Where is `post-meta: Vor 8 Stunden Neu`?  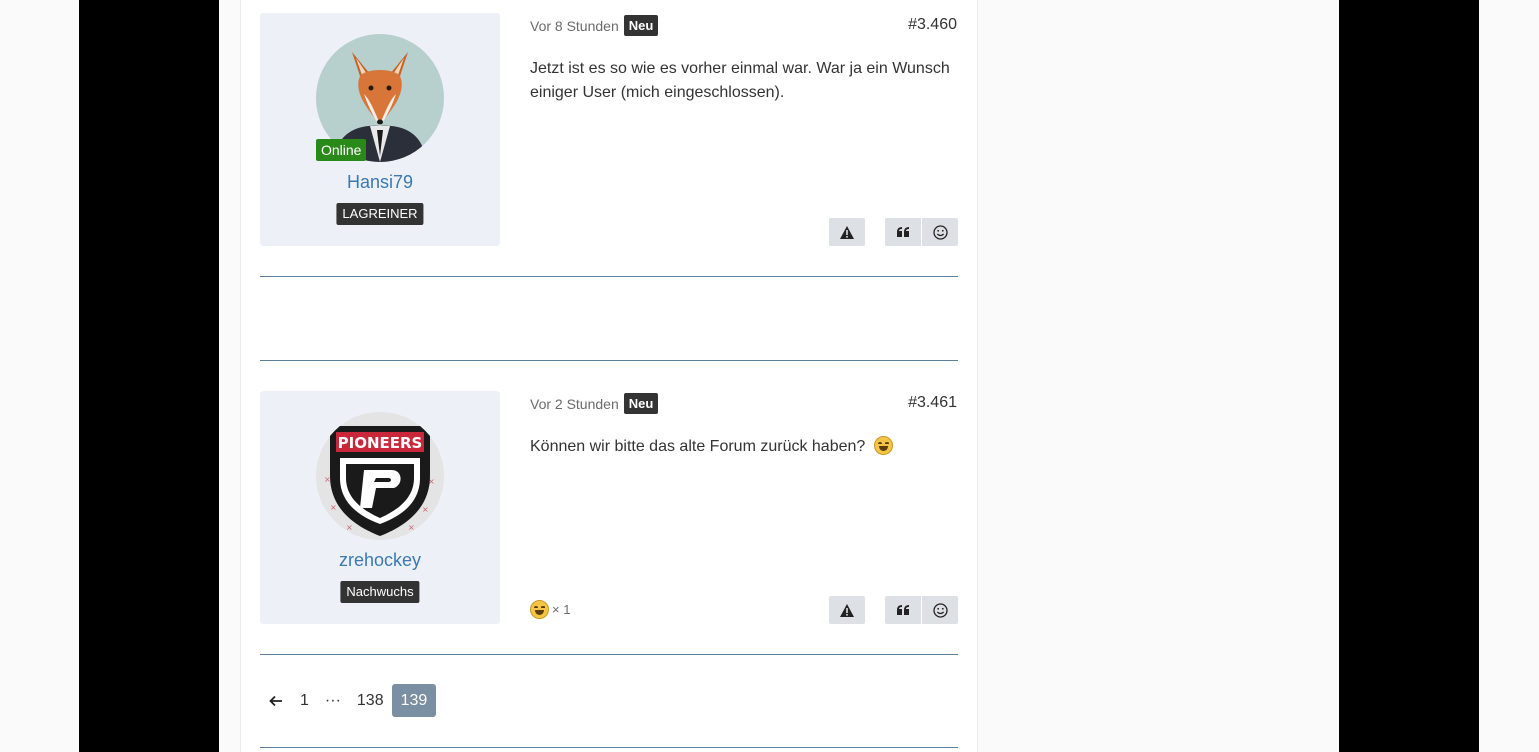
post-meta: Vor 8 Stunden Neu is located at coordinates (594, 25).